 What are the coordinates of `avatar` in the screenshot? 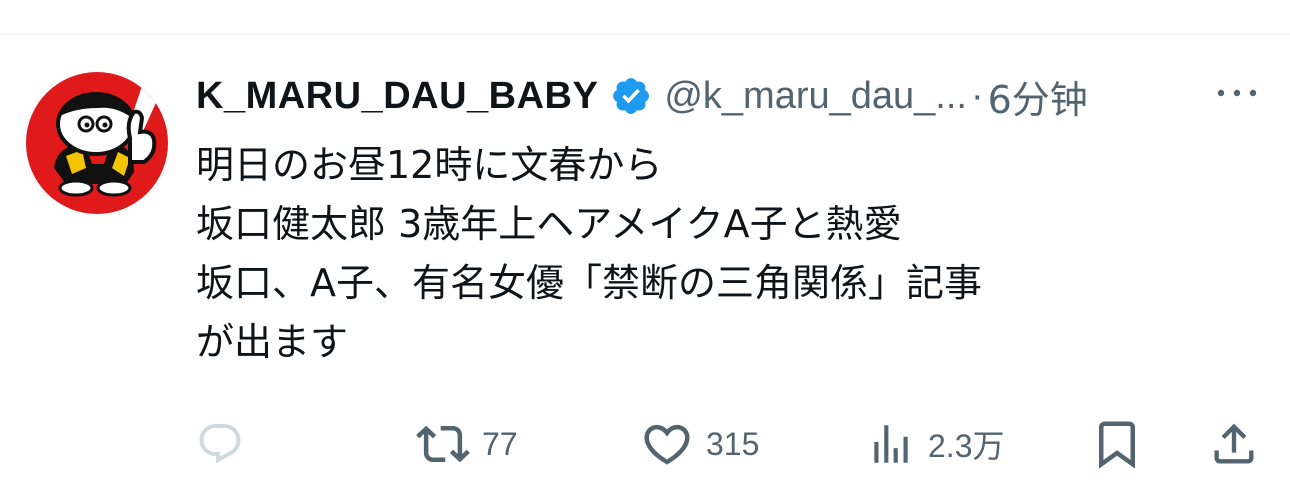 It's located at (97, 143).